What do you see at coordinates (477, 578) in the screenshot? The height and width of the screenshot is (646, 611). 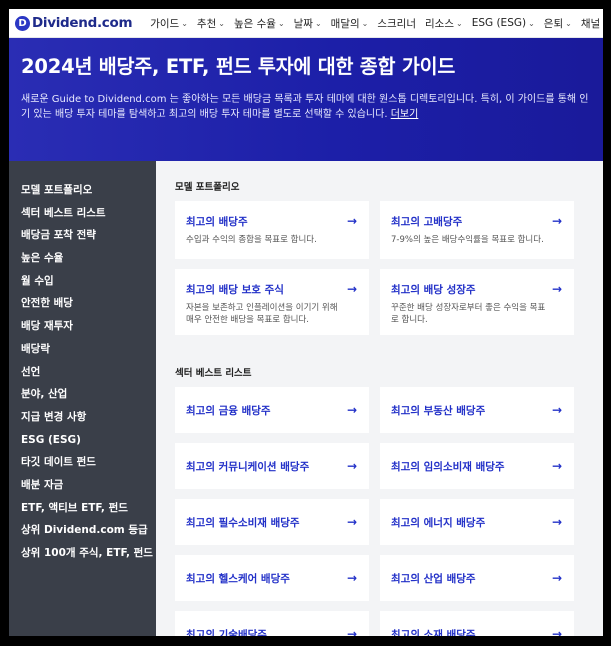 I see `card-industrials: 최고의 산업 배당주 →` at bounding box center [477, 578].